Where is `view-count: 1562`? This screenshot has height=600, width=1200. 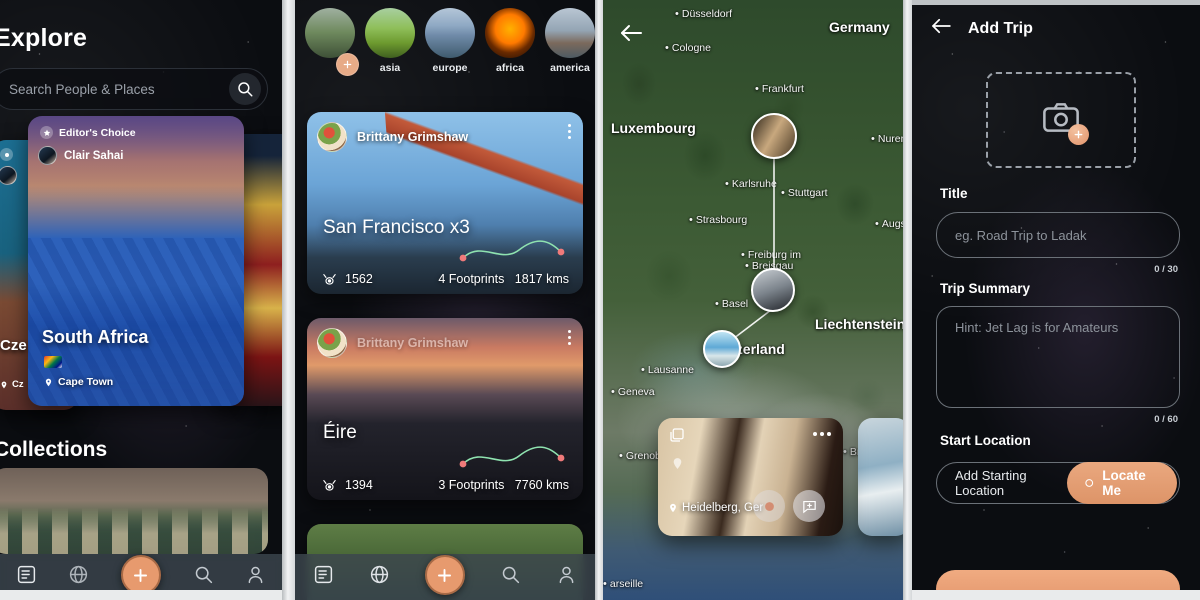 view-count: 1562 is located at coordinates (347, 279).